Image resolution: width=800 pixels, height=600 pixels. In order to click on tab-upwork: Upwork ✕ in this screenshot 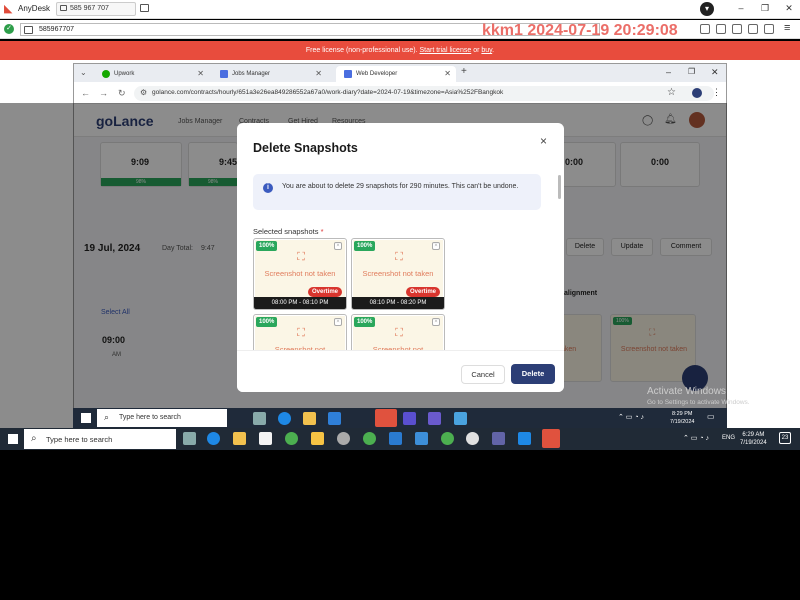, I will do `click(151, 74)`.